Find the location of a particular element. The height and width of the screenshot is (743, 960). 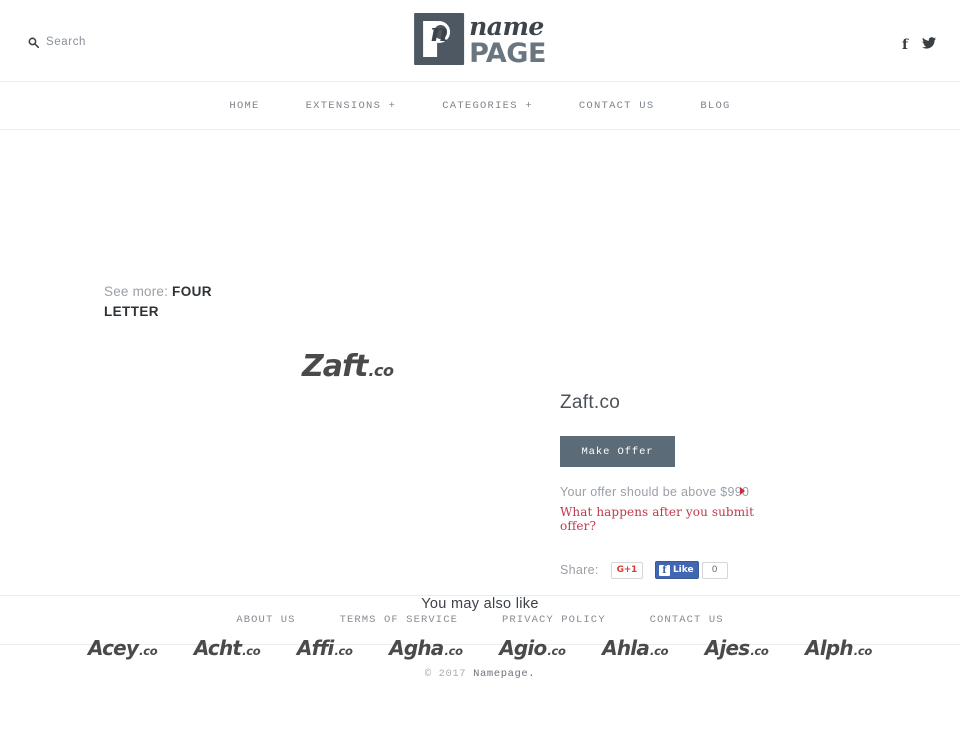

facebook-like-widget: f Like 0 is located at coordinates (691, 570).